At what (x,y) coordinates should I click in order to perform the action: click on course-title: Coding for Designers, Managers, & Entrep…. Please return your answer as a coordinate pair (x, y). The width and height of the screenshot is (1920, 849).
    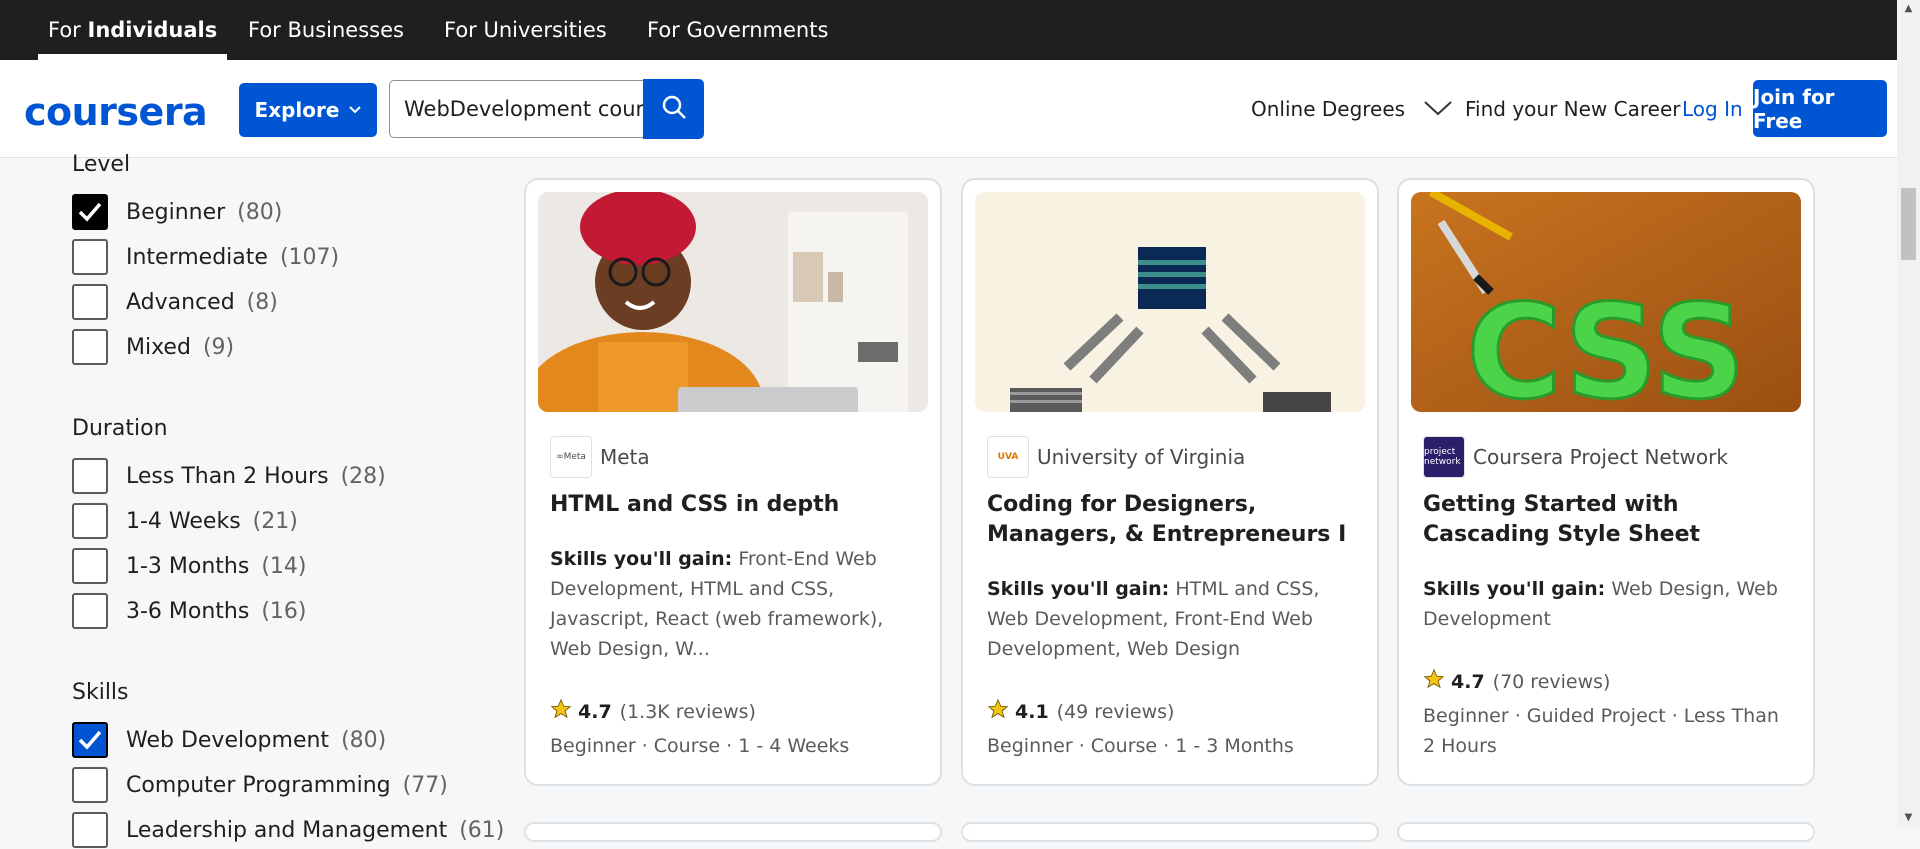
    Looking at the image, I should click on (1172, 520).